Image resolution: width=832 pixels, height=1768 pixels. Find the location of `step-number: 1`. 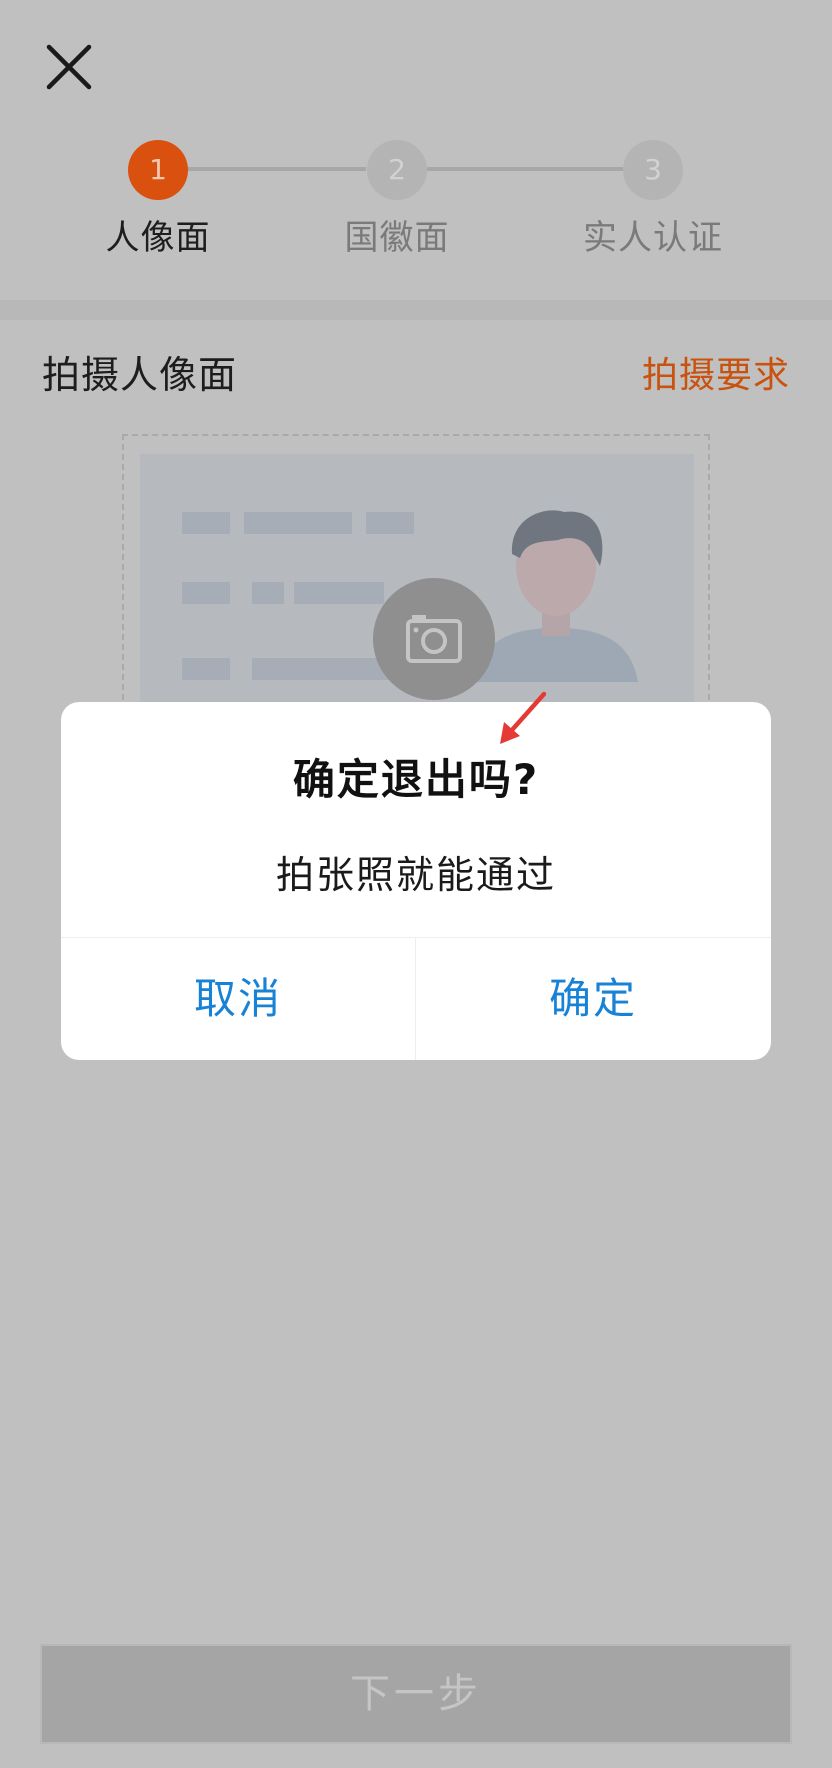

step-number: 1 is located at coordinates (158, 170).